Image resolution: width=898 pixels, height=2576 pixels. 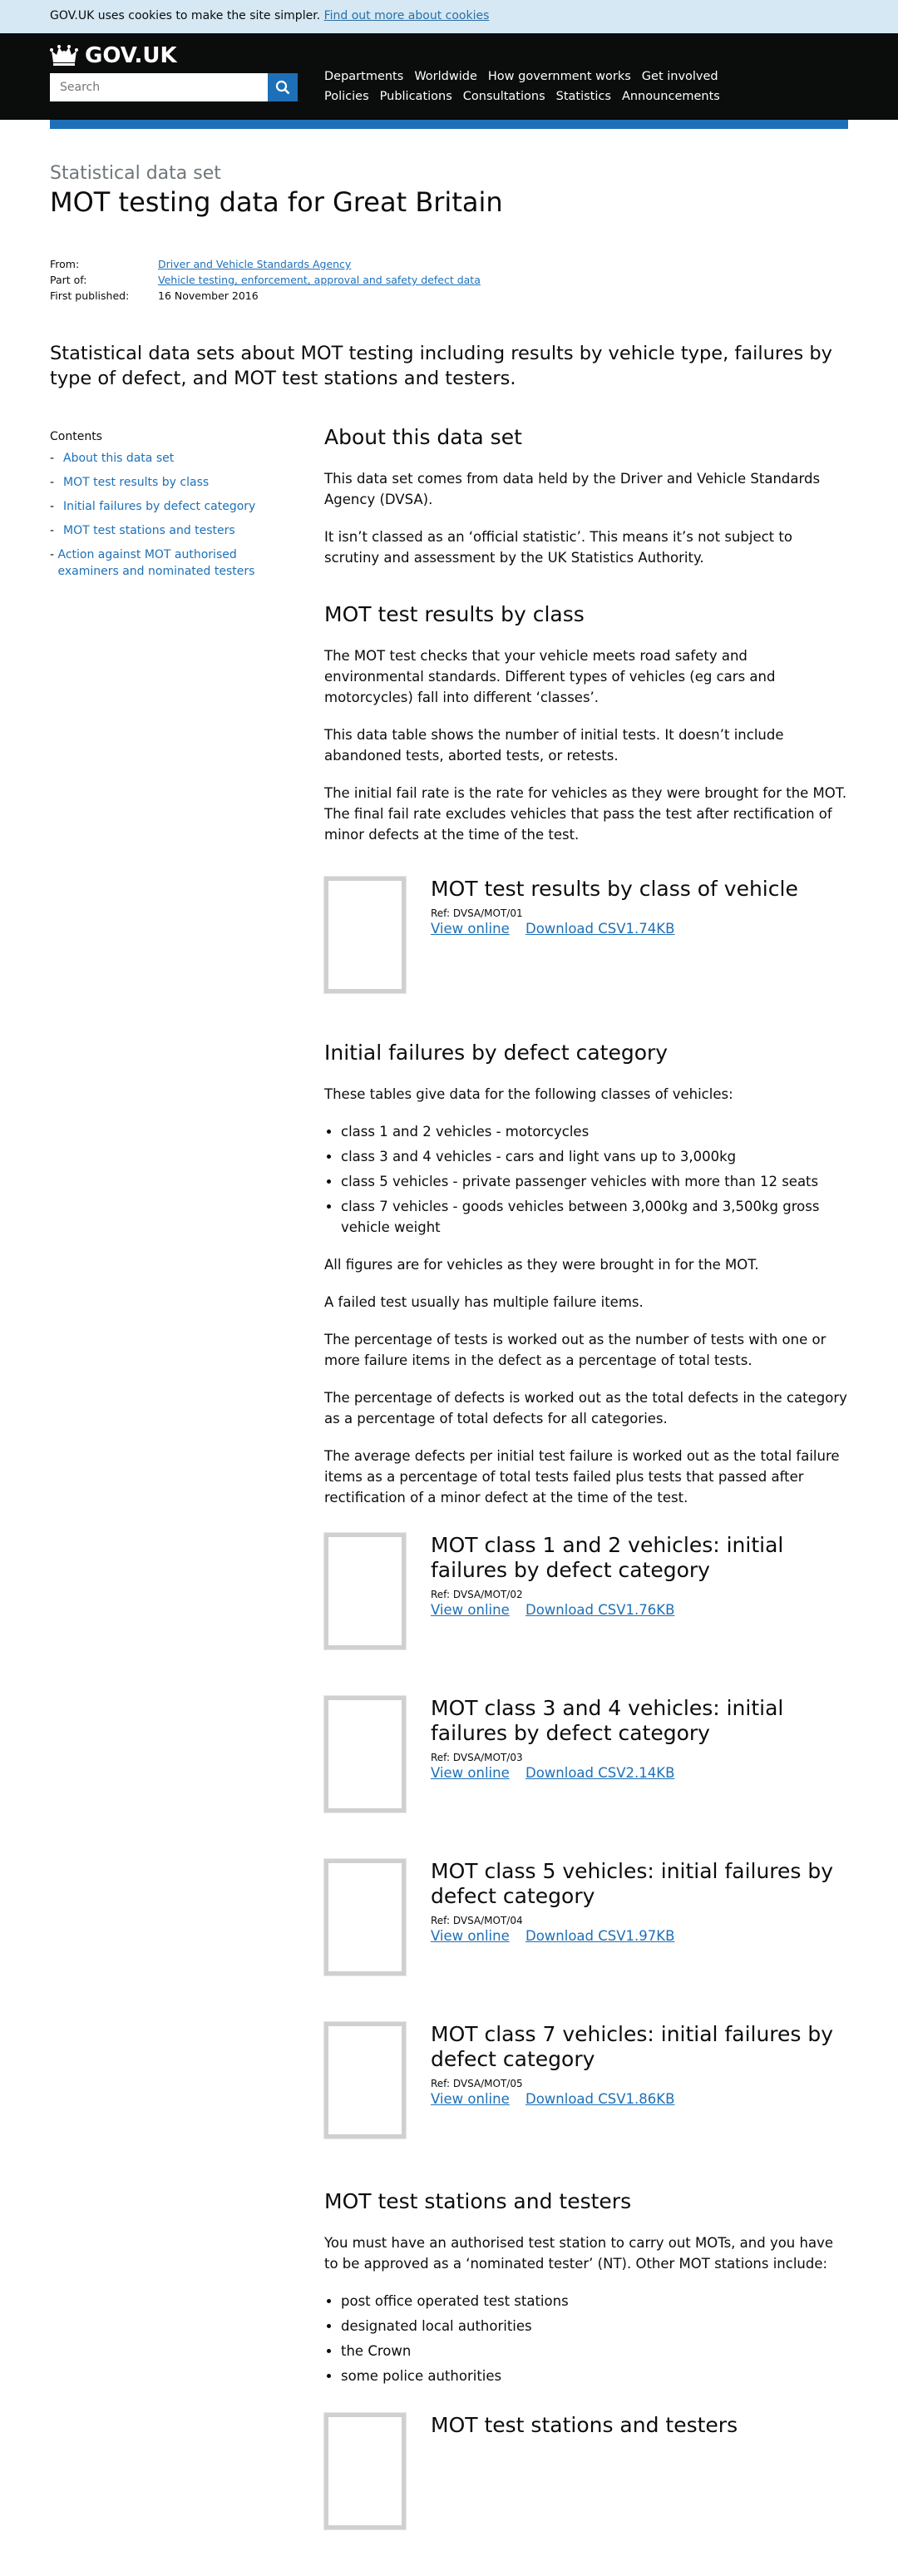 What do you see at coordinates (599, 1936) in the screenshot?
I see `download-csv-link: Download CSV1.97KB` at bounding box center [599, 1936].